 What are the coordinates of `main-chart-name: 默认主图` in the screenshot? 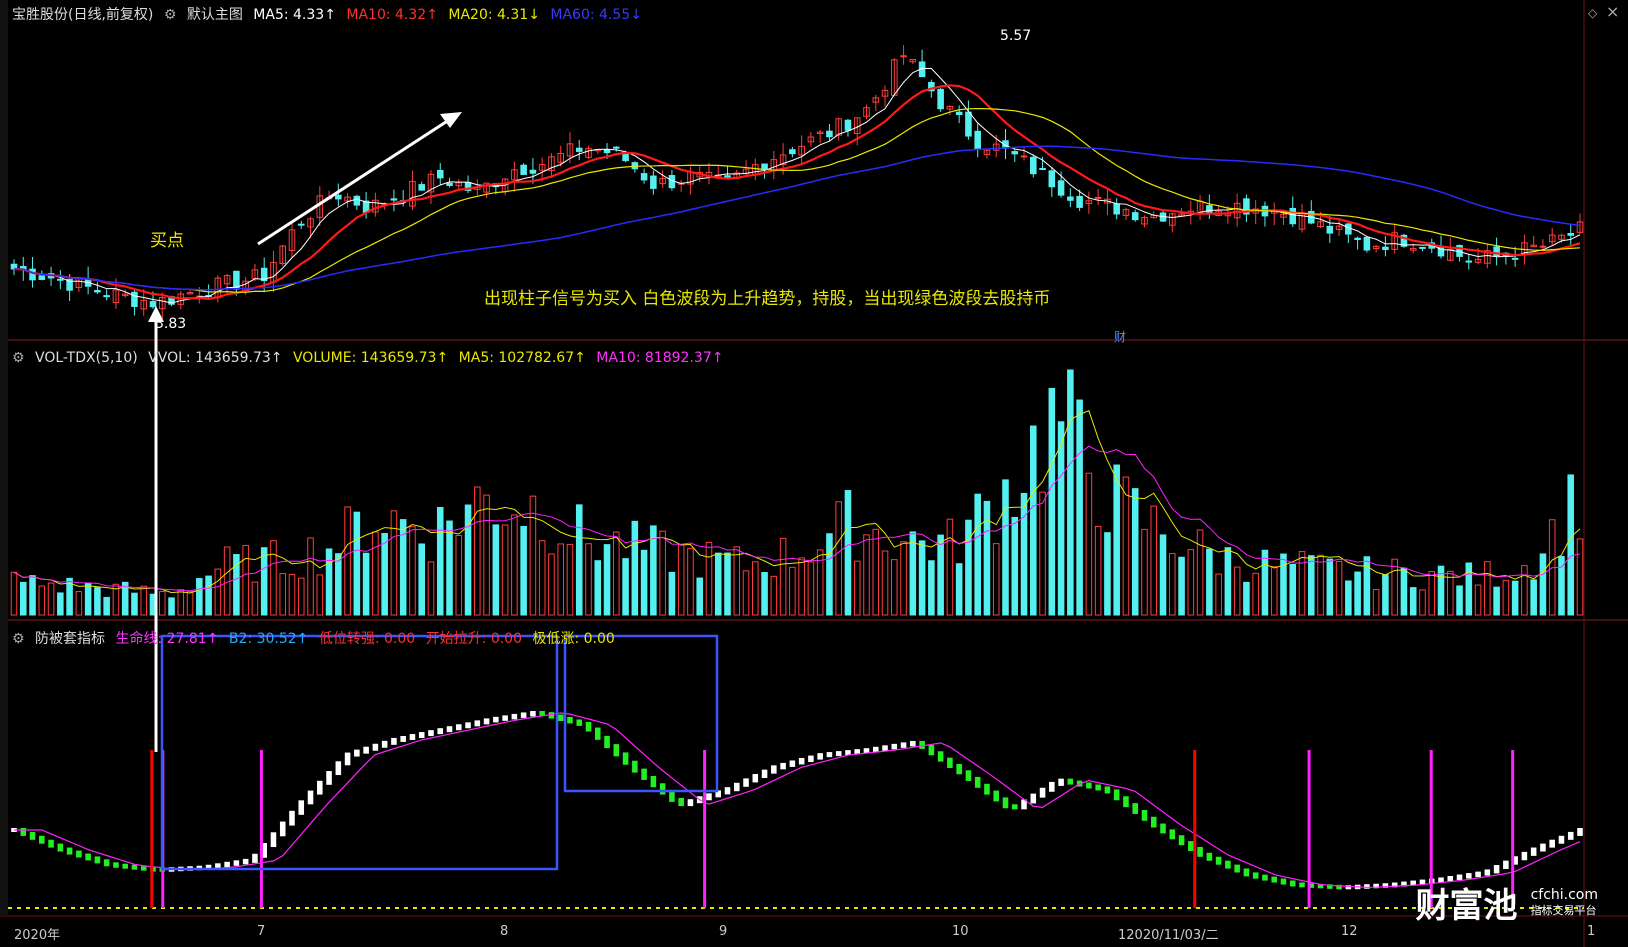 It's located at (215, 15).